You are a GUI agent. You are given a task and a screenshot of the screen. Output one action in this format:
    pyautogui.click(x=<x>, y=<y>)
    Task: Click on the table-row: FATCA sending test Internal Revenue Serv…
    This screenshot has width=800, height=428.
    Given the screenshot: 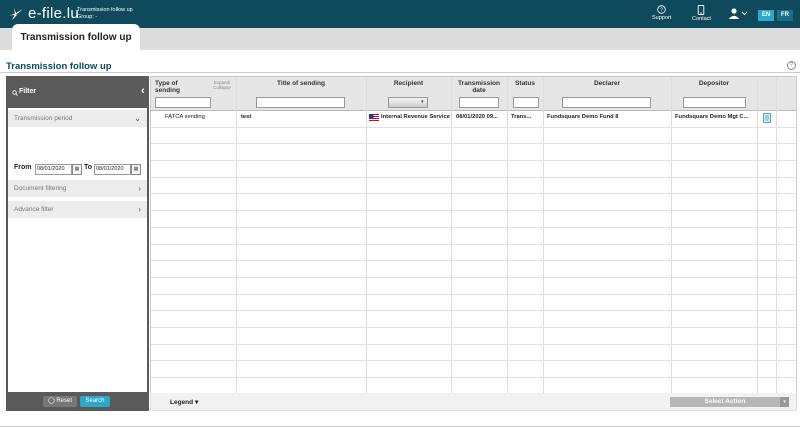 What is the action you would take?
    pyautogui.click(x=473, y=119)
    